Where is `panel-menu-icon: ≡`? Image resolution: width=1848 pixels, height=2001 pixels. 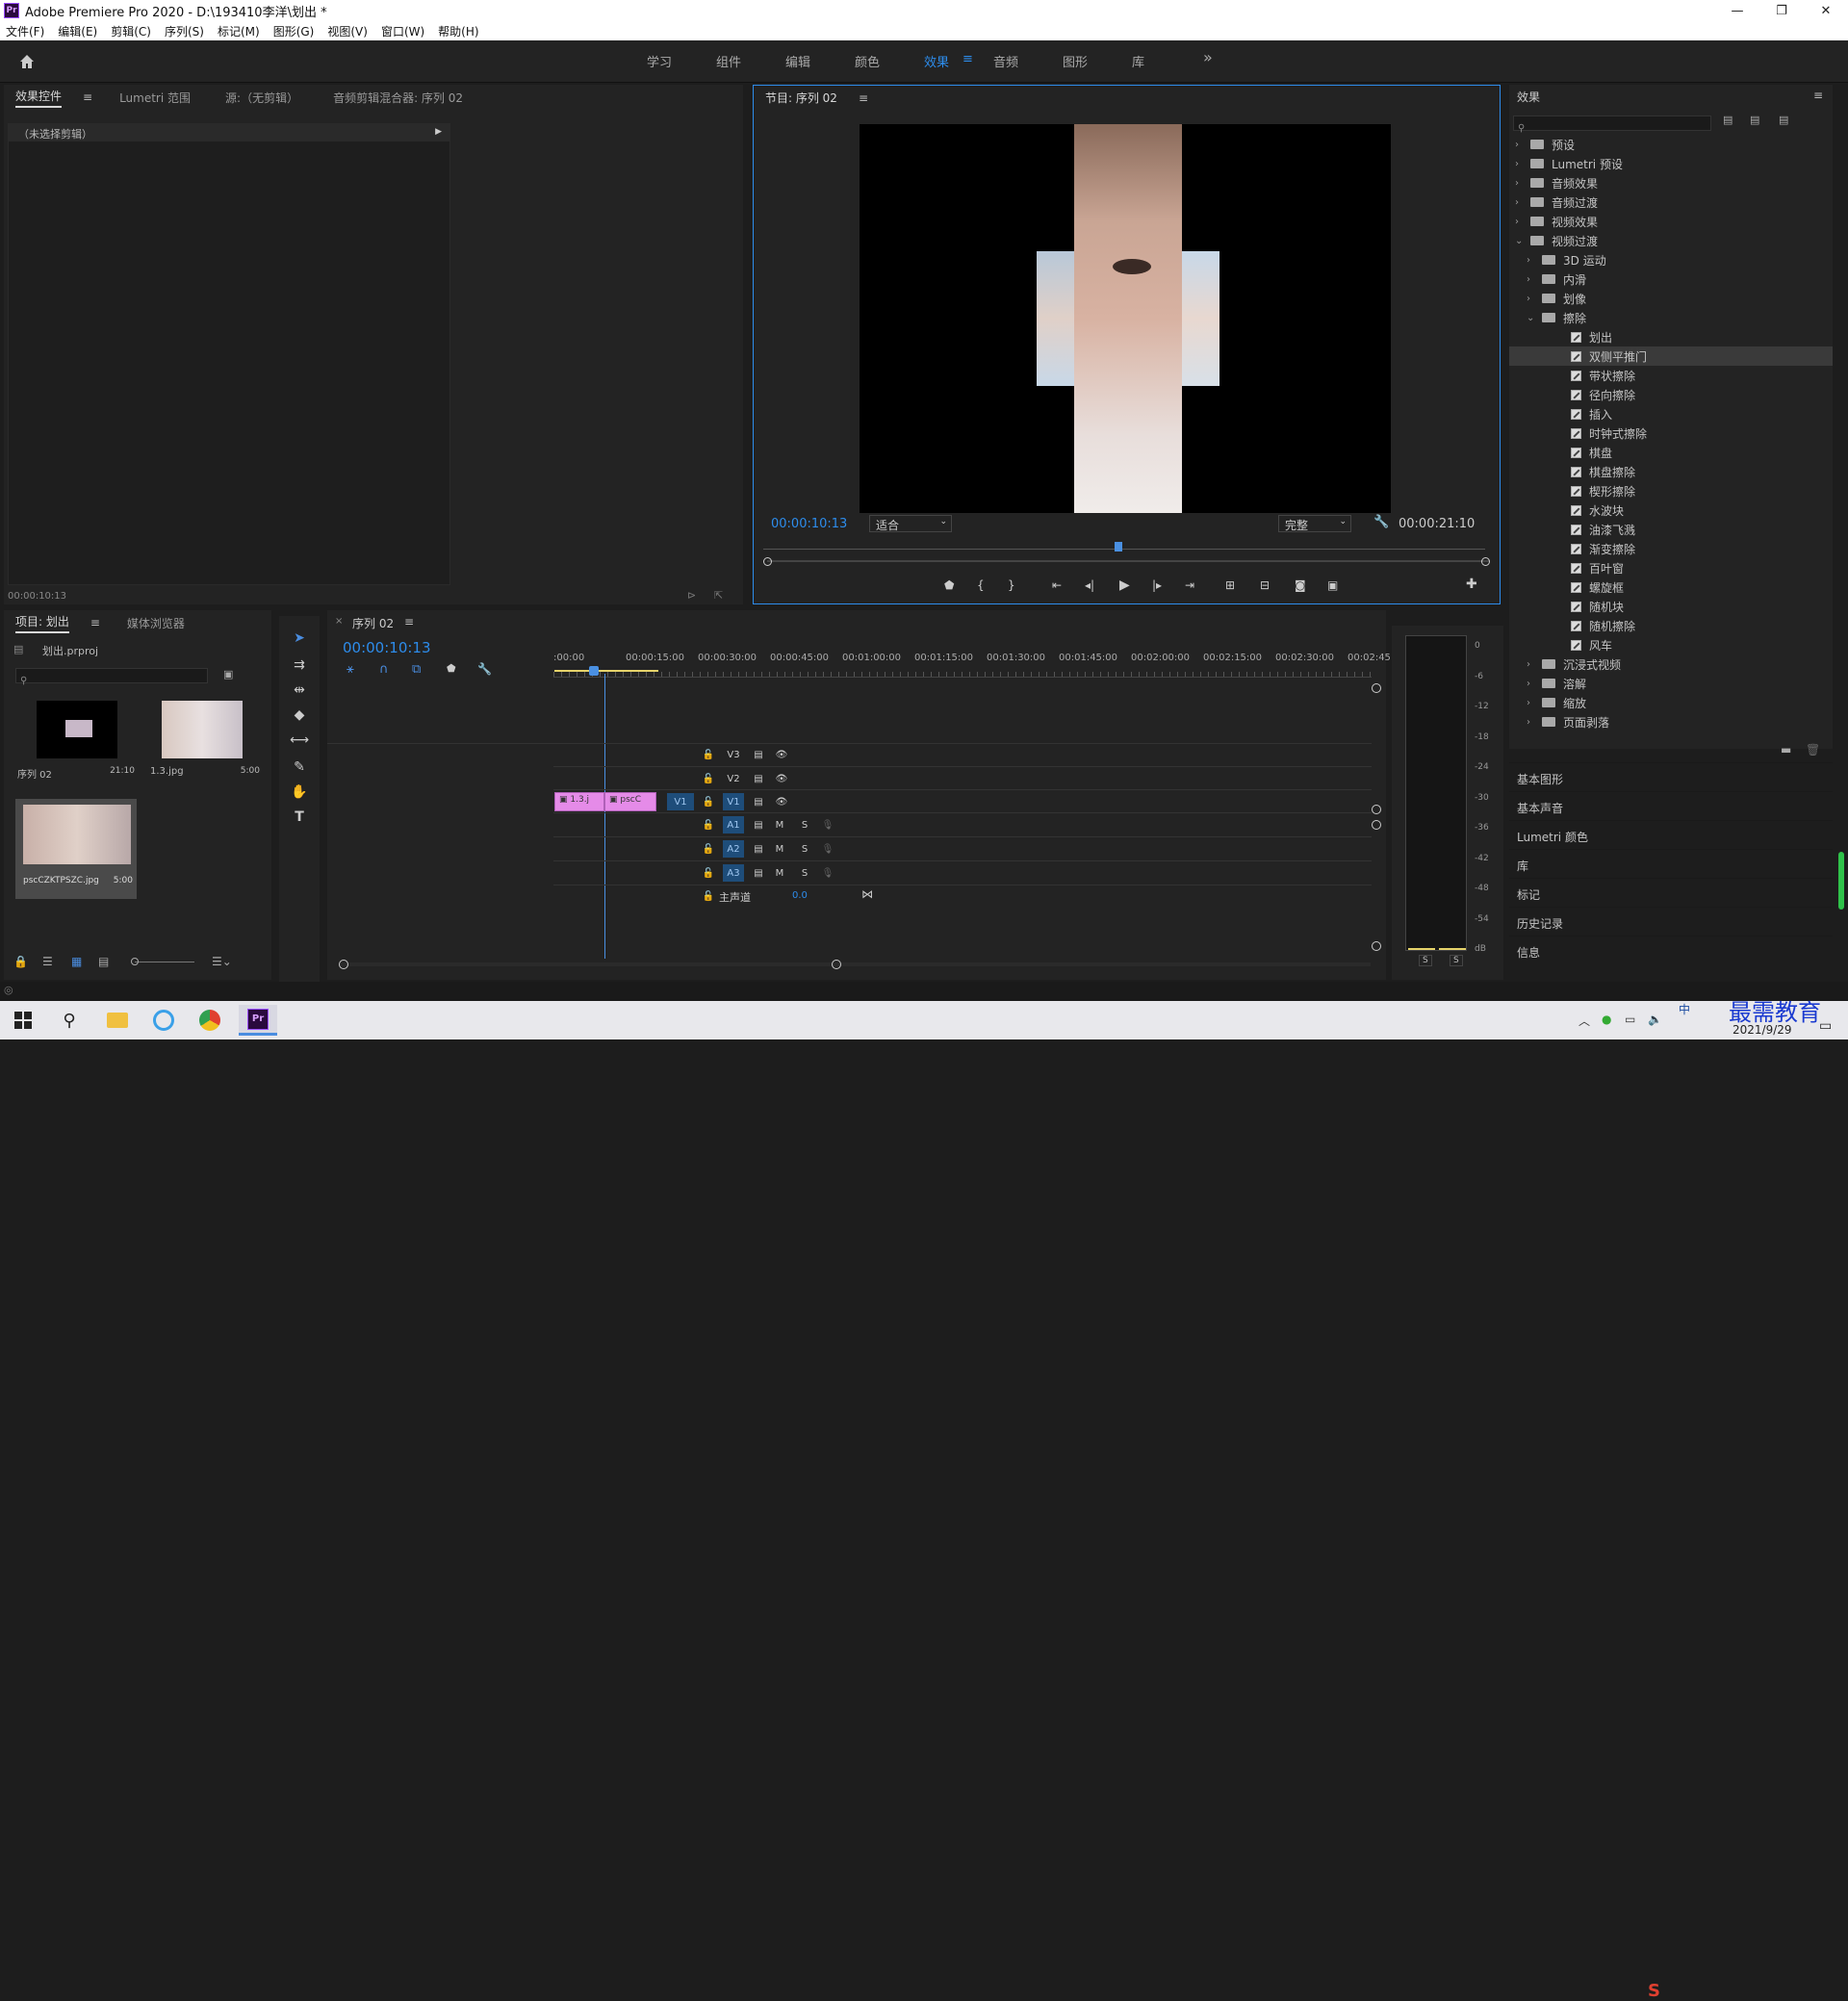
panel-menu-icon: ≡ is located at coordinates (87, 97).